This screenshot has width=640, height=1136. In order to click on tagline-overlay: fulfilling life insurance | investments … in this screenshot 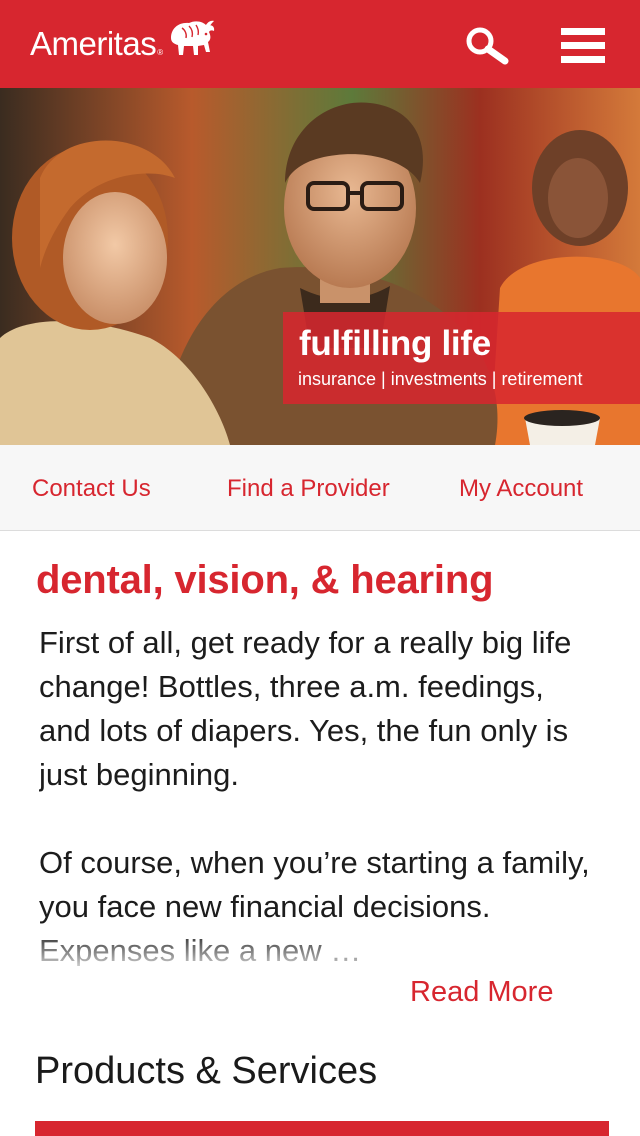, I will do `click(461, 358)`.